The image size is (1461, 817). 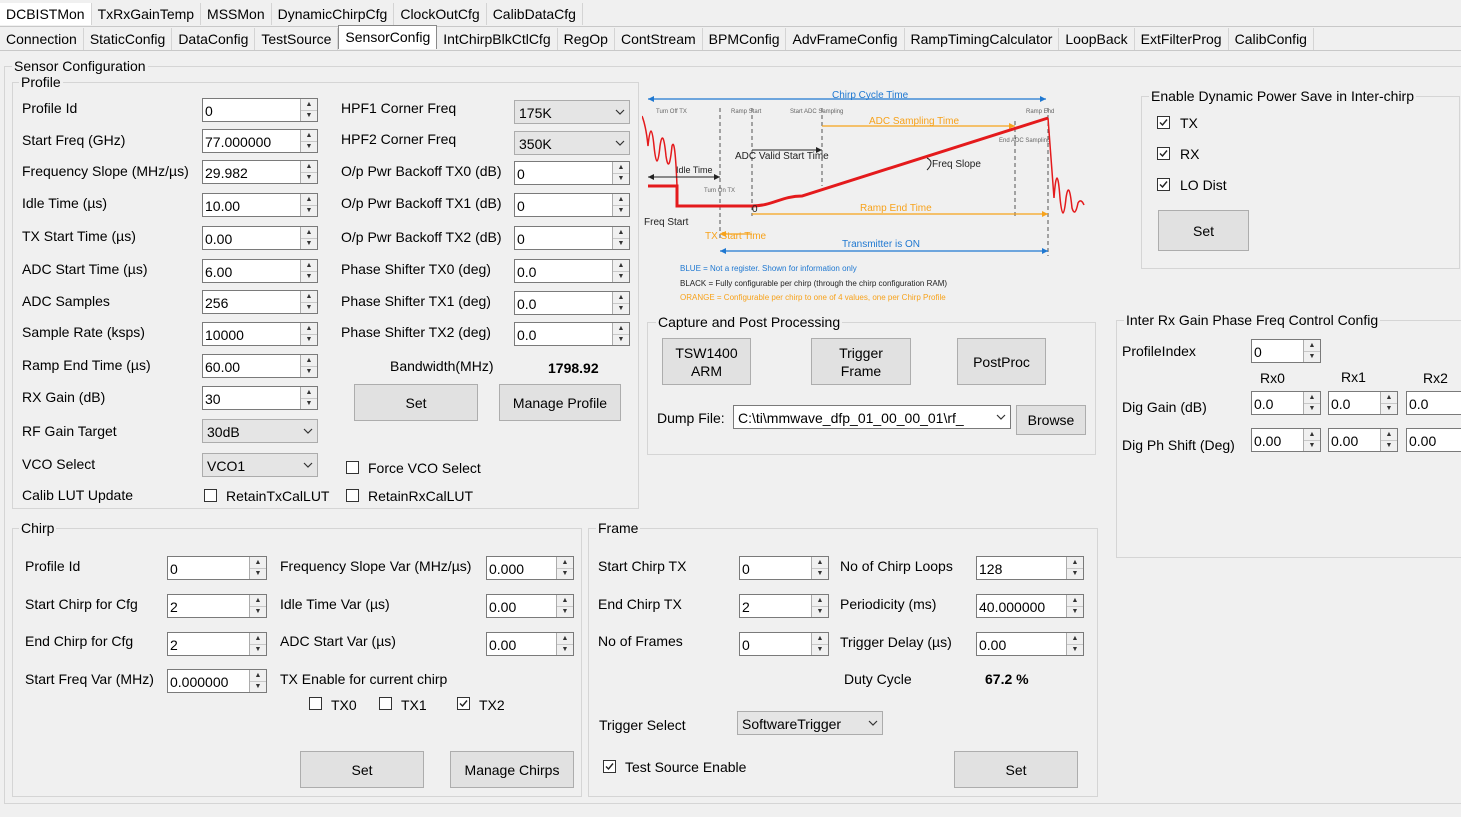 What do you see at coordinates (572, 238) in the screenshot?
I see `backoff-tx2-input: 0 ▲ ▼` at bounding box center [572, 238].